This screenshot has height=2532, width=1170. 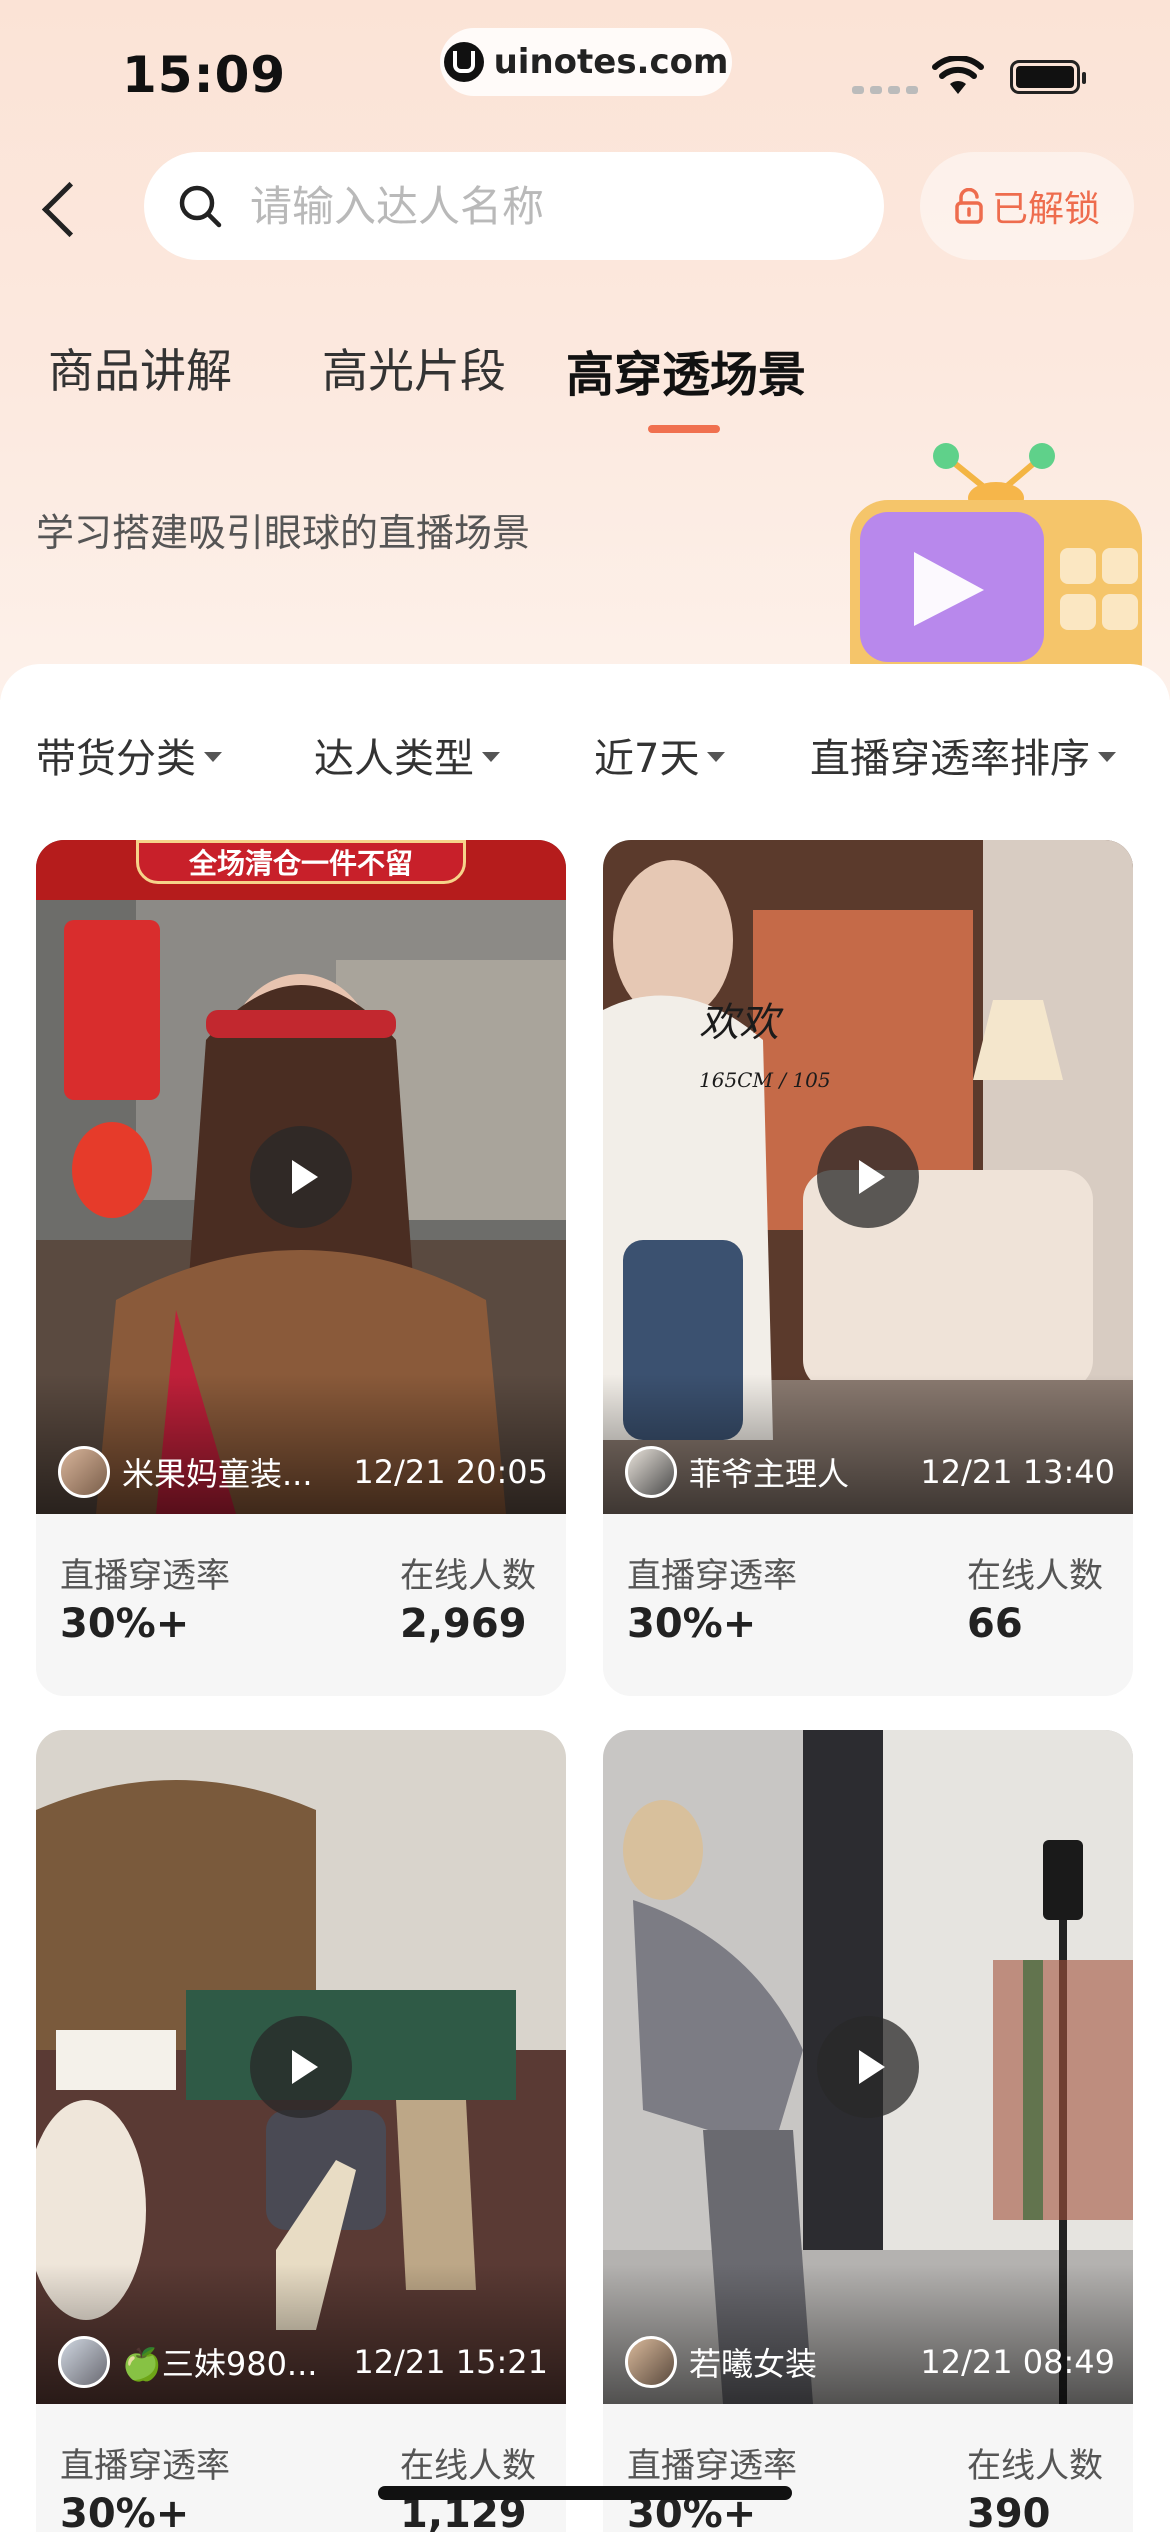 I want to click on filter-category-label: 带货分类, so click(x=116, y=759).